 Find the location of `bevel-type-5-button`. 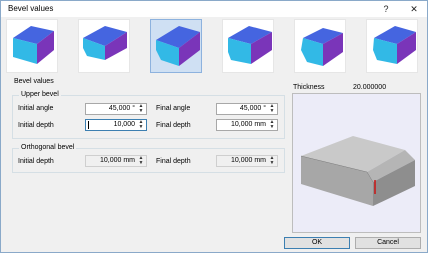

bevel-type-5-button is located at coordinates (320, 46).